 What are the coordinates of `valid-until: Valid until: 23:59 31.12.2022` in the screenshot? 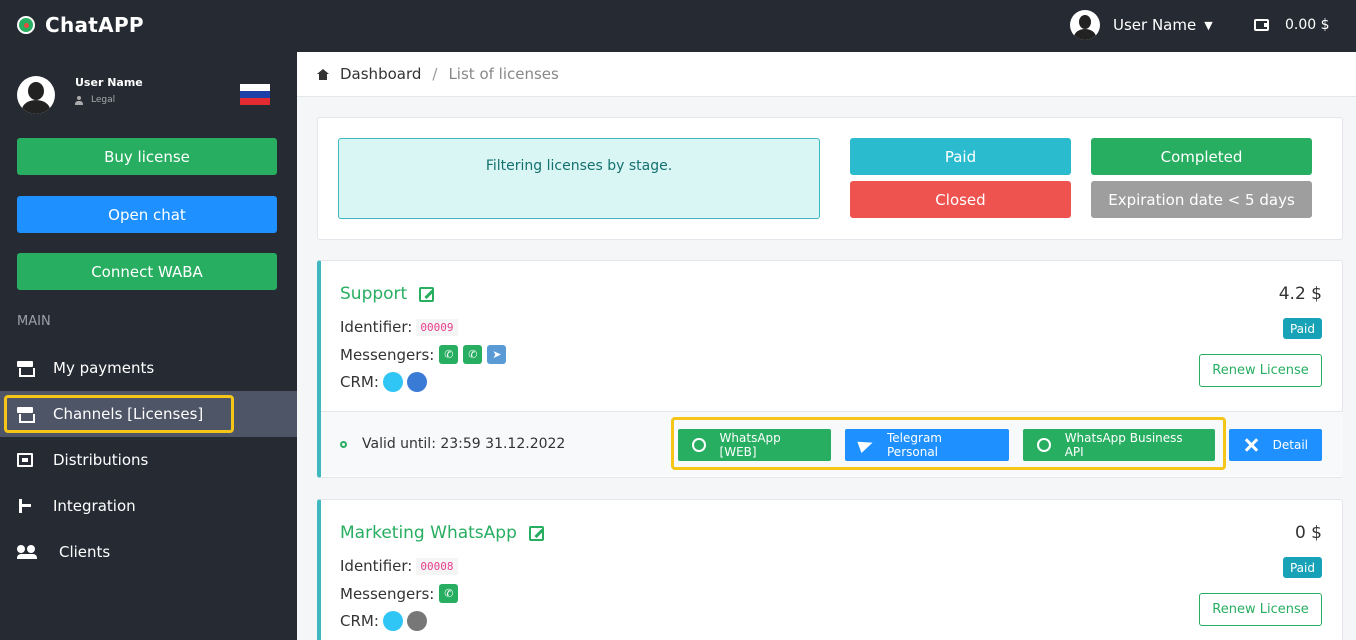 It's located at (452, 444).